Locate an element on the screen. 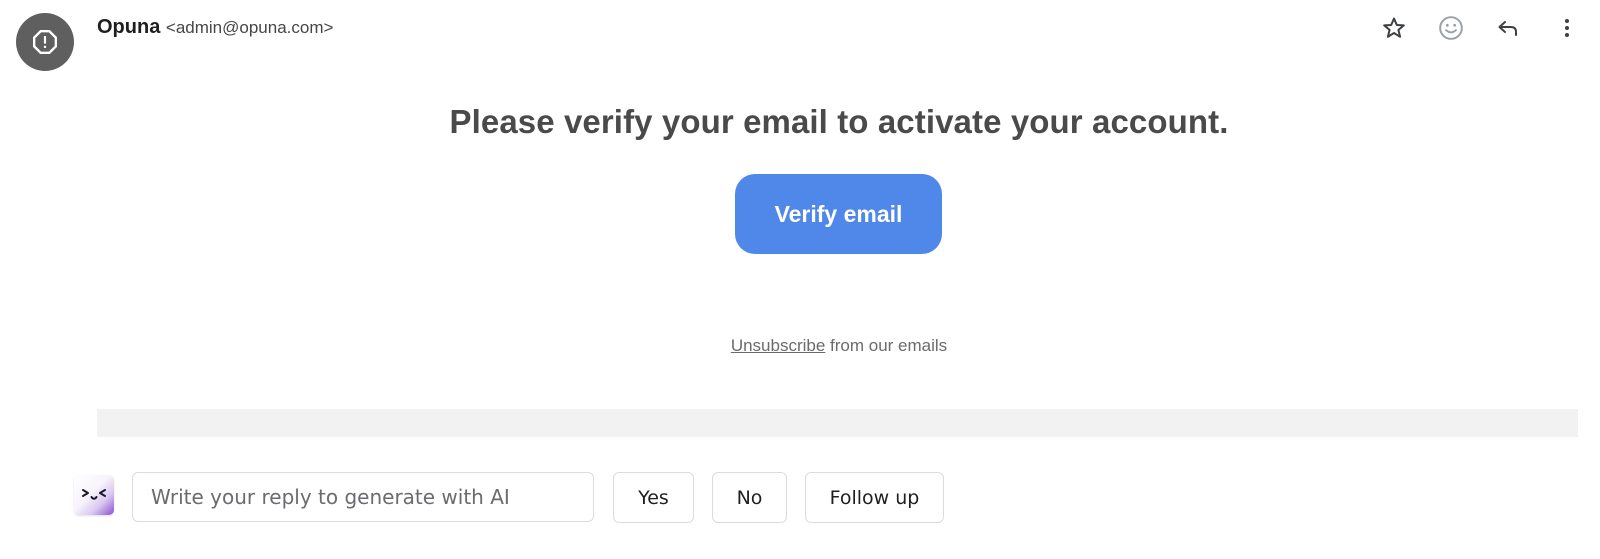 This screenshot has height=559, width=1600. smiley-icon is located at coordinates (1451, 28).